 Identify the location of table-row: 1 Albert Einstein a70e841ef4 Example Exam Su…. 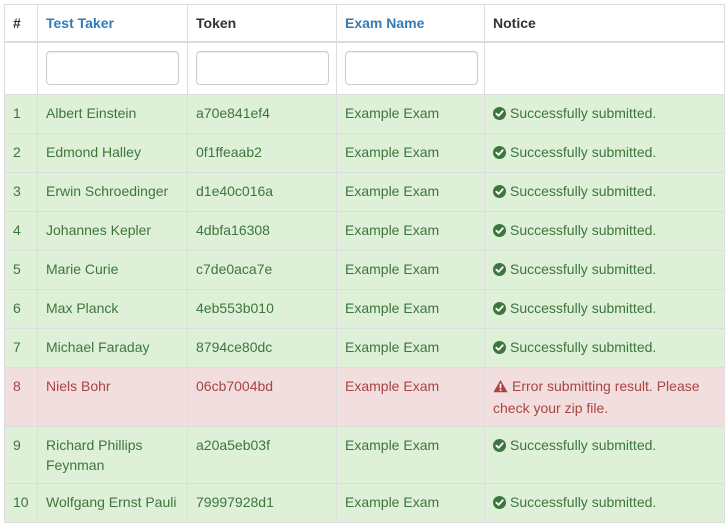
(364, 114).